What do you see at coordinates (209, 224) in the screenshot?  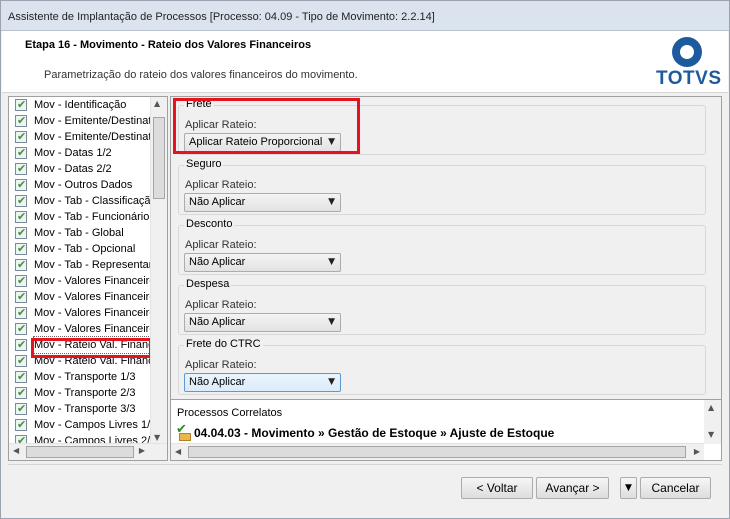 I see `group-title: Desconto` at bounding box center [209, 224].